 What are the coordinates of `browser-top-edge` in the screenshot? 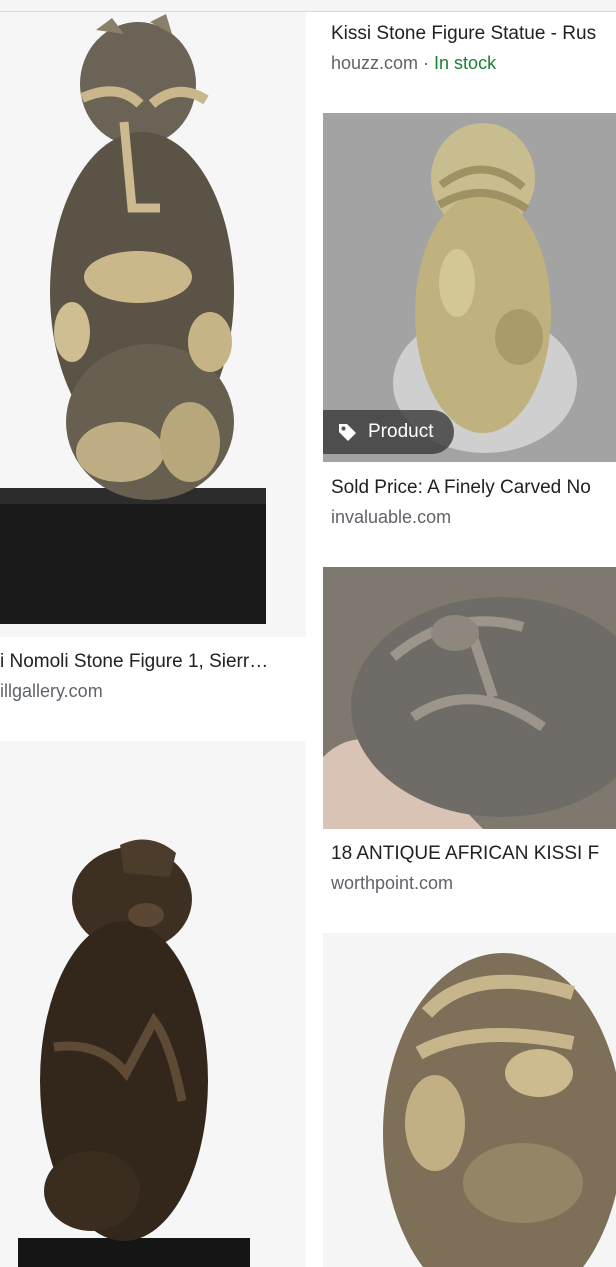 It's located at (308, 6).